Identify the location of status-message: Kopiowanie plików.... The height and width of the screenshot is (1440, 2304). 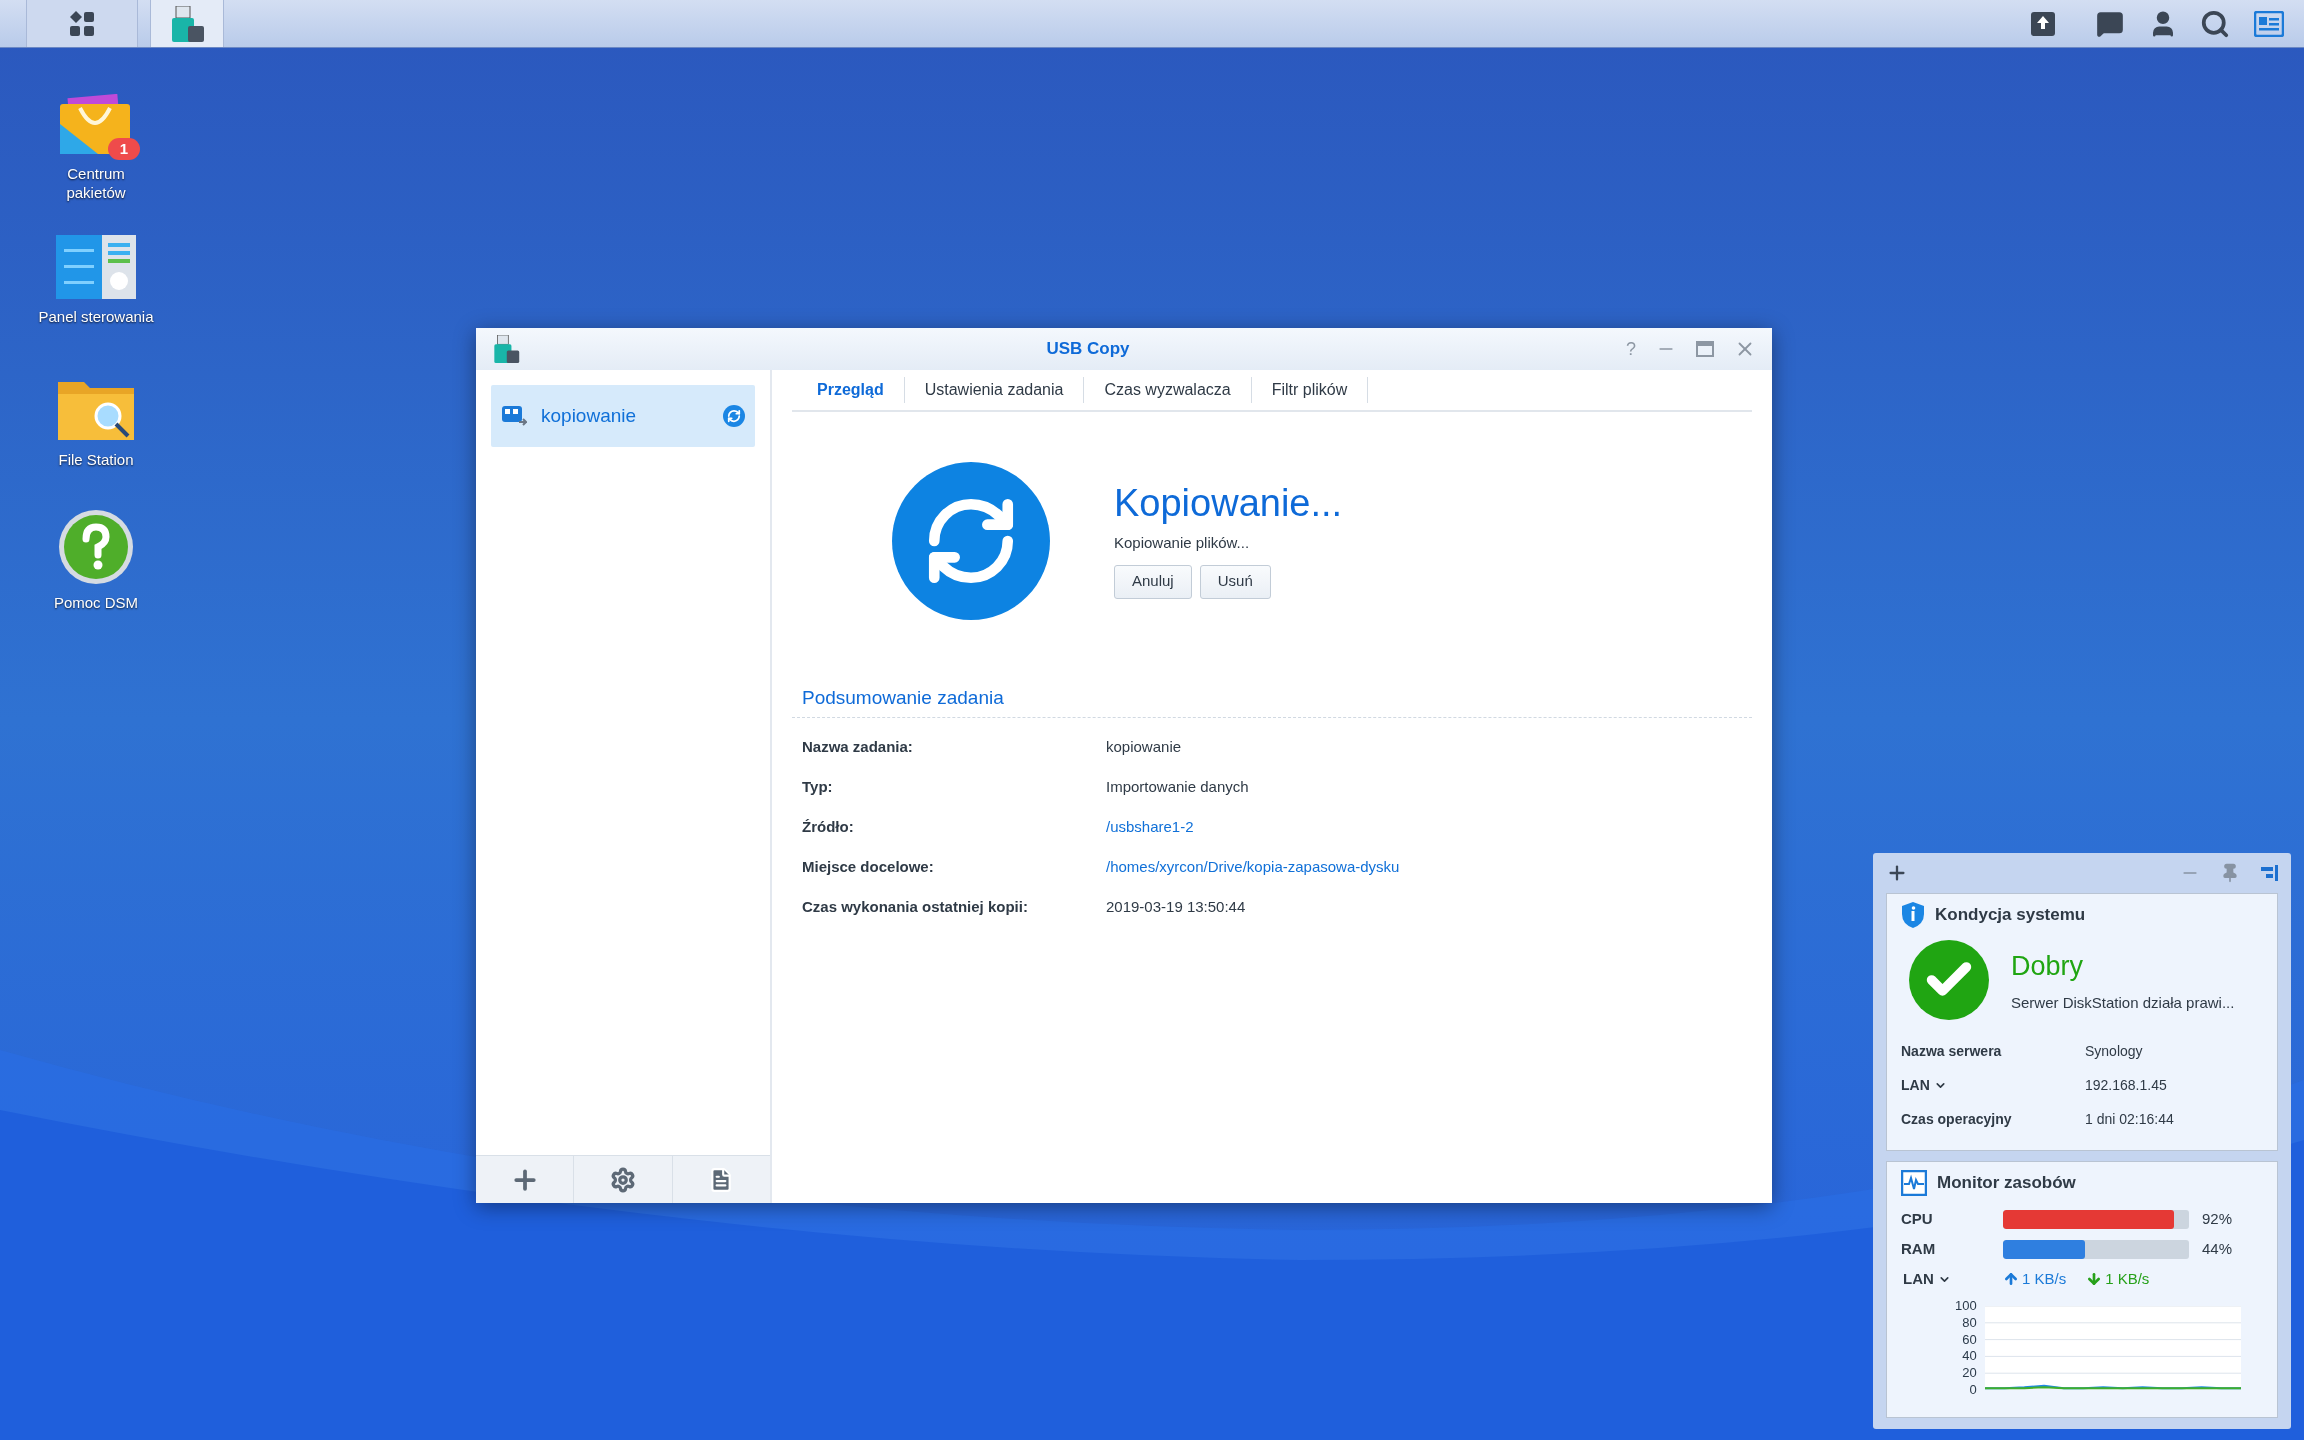
(1182, 543).